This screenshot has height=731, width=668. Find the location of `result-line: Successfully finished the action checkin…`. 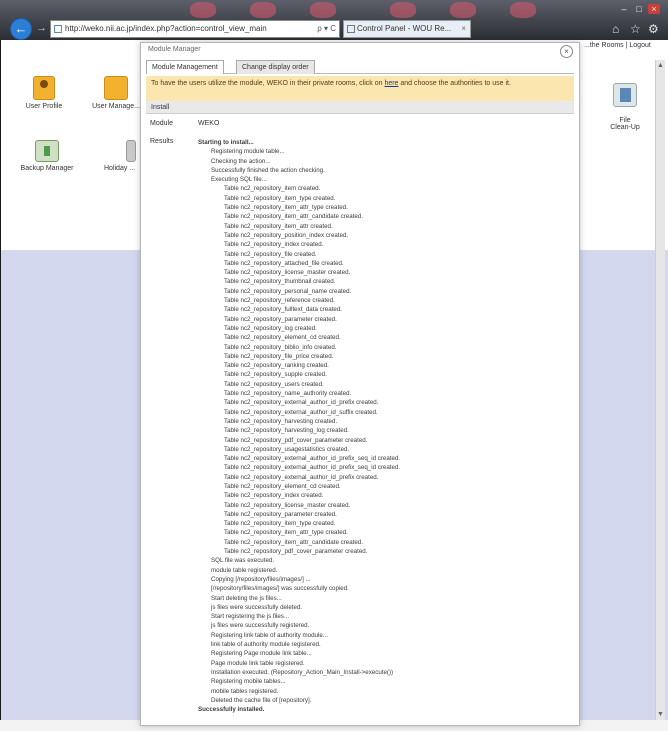

result-line: Successfully finished the action checkin… is located at coordinates (268, 170).